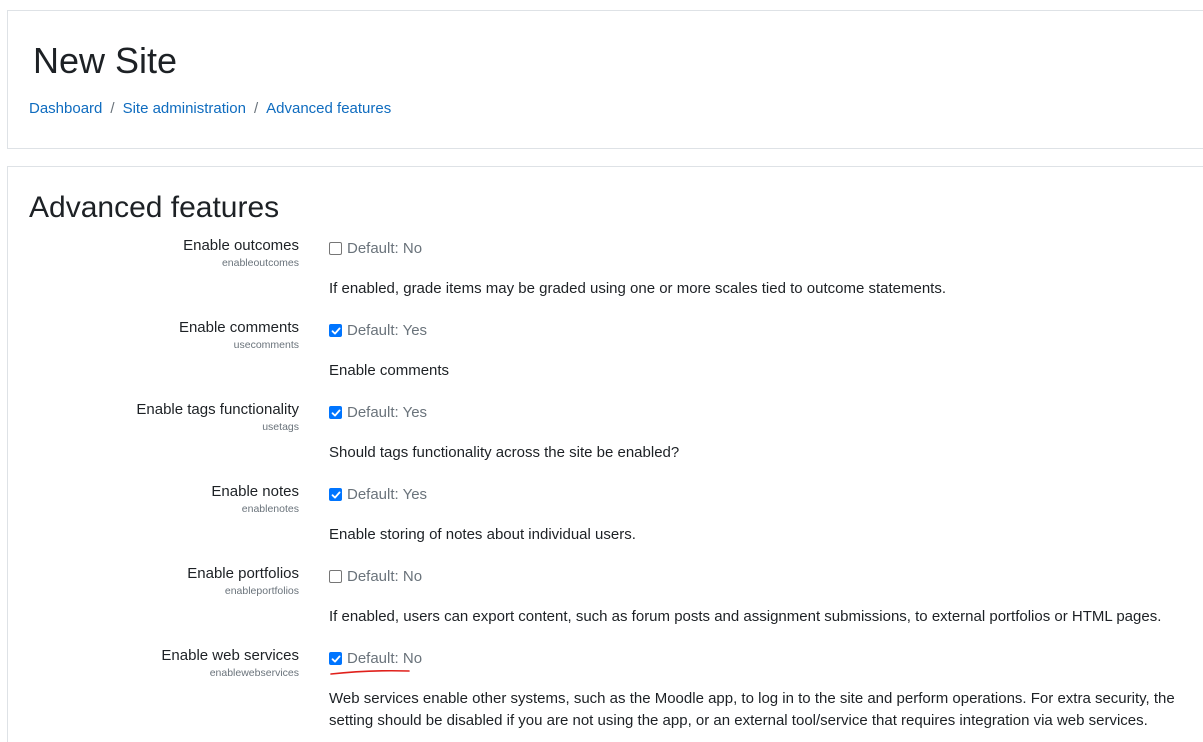  Describe the element at coordinates (65, 109) in the screenshot. I see `breadcrumb-dashboard-link: Dashboard` at that location.